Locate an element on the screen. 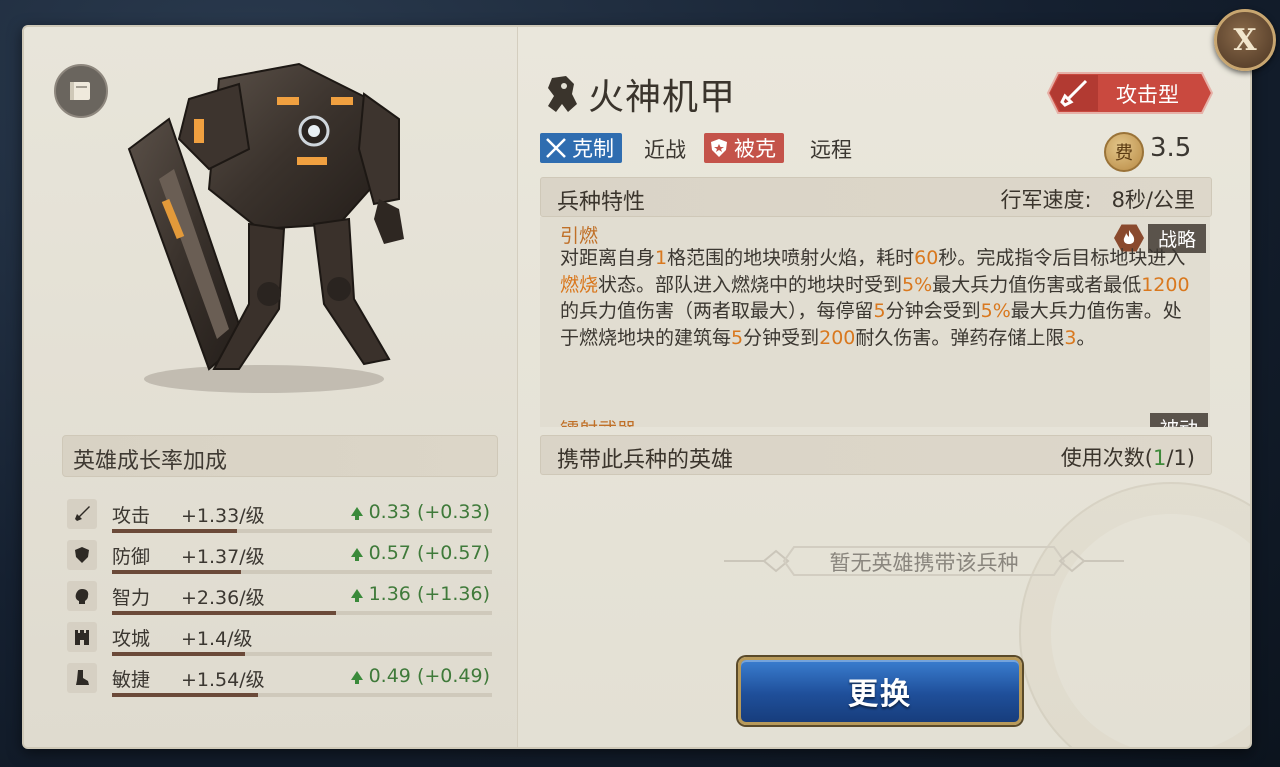 The height and width of the screenshot is (767, 1280). unit-cost: 3.5 is located at coordinates (1171, 148).